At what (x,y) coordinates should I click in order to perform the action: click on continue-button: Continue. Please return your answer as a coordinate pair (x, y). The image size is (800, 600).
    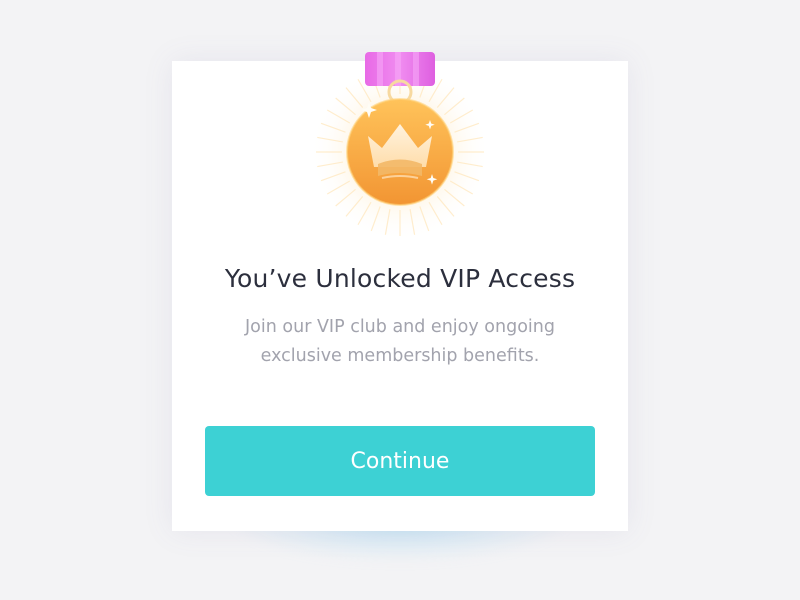
    Looking at the image, I should click on (400, 461).